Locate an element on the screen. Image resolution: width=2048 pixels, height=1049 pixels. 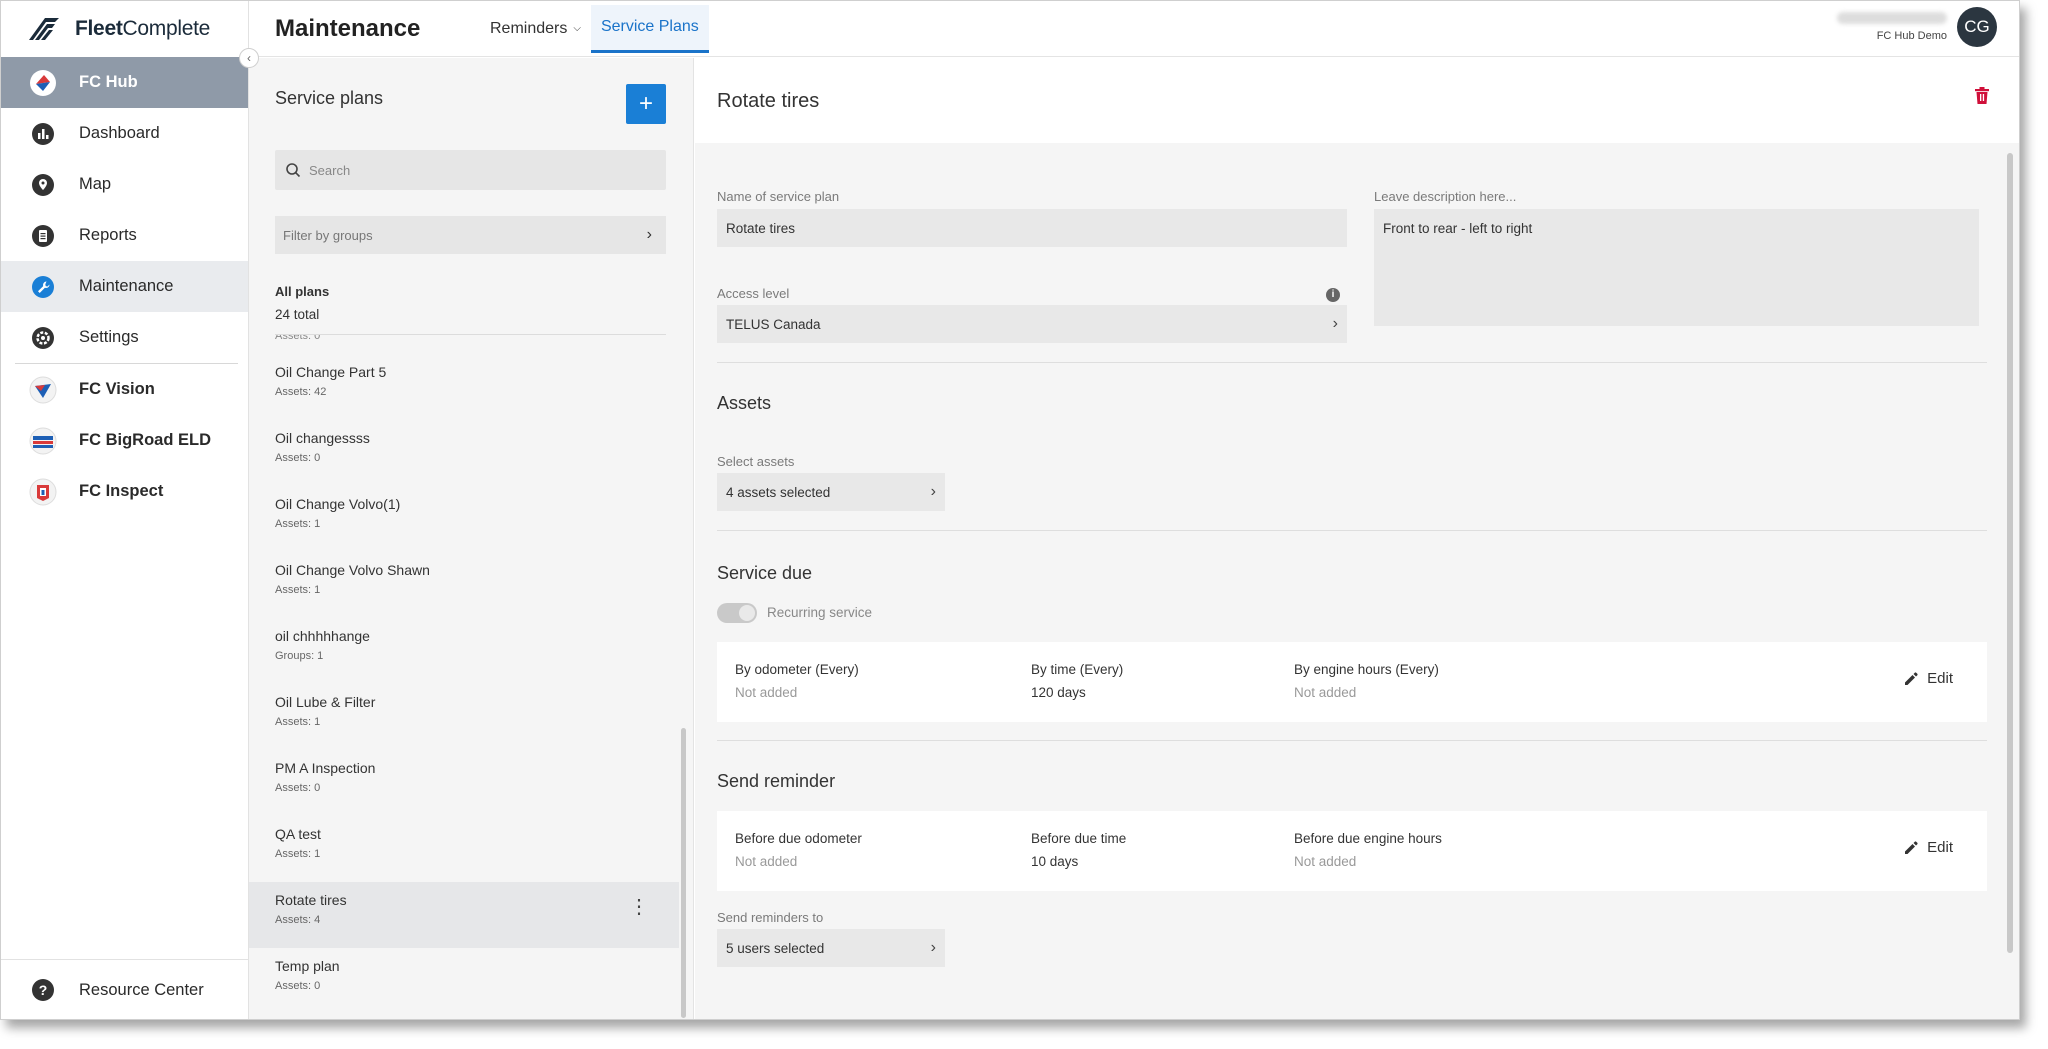
service-due-title: Service due is located at coordinates (765, 573).